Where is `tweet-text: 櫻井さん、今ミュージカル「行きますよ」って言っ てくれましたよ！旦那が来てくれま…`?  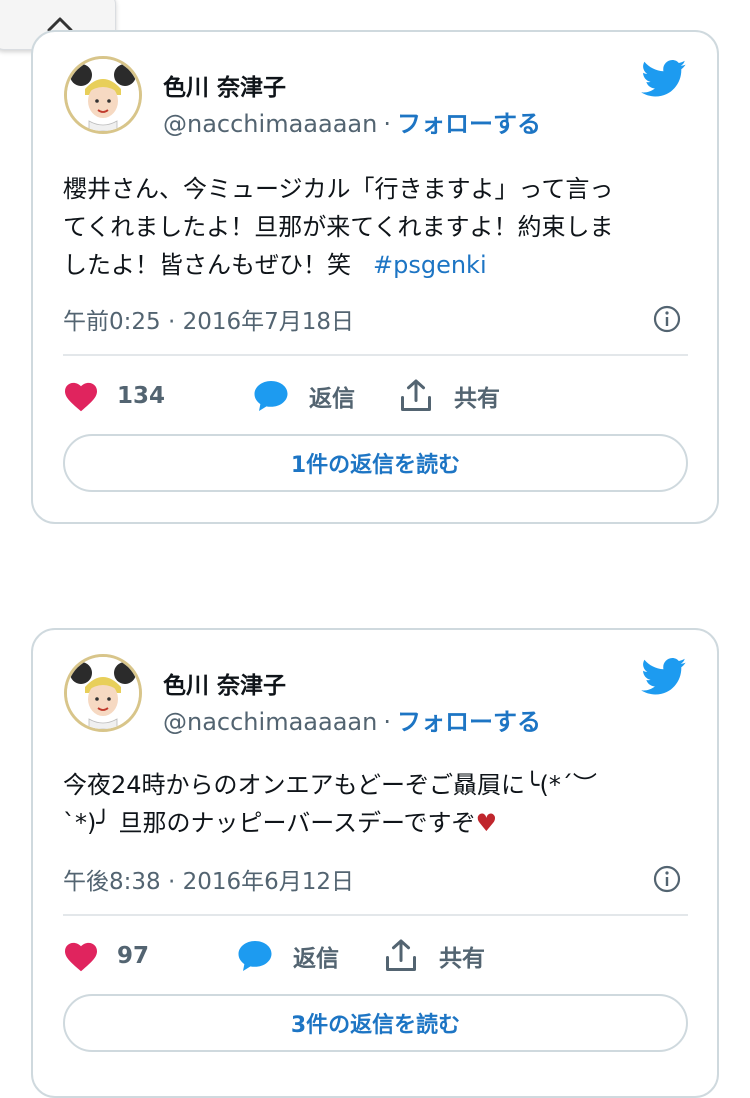 tweet-text: 櫻井さん、今ミュージカル「行きますよ」って言っ てくれましたよ！旦那が来てくれま… is located at coordinates (373, 227).